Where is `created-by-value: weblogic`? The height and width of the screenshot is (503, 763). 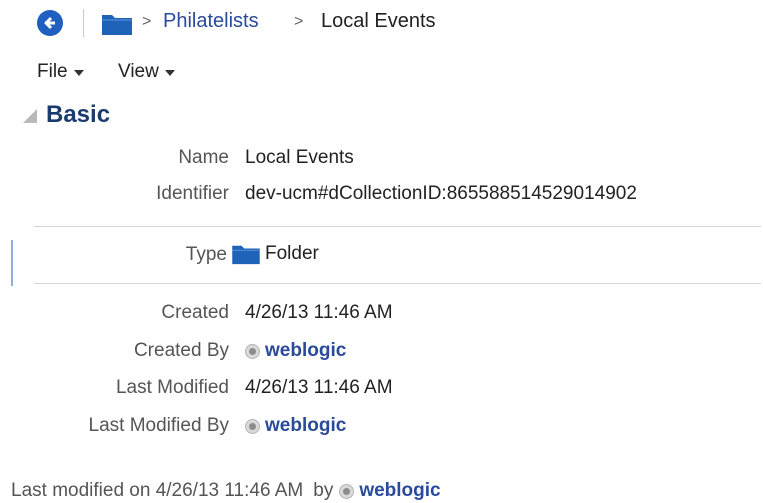
created-by-value: weblogic is located at coordinates (295, 351).